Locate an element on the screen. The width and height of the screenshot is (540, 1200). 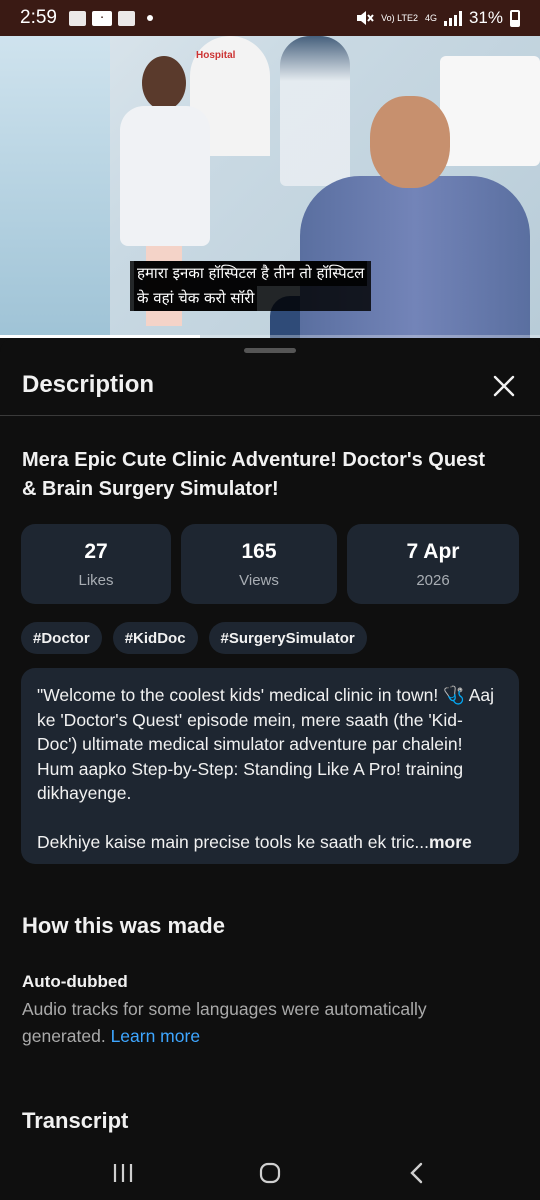
network-type: 4G is located at coordinates (430, 17).